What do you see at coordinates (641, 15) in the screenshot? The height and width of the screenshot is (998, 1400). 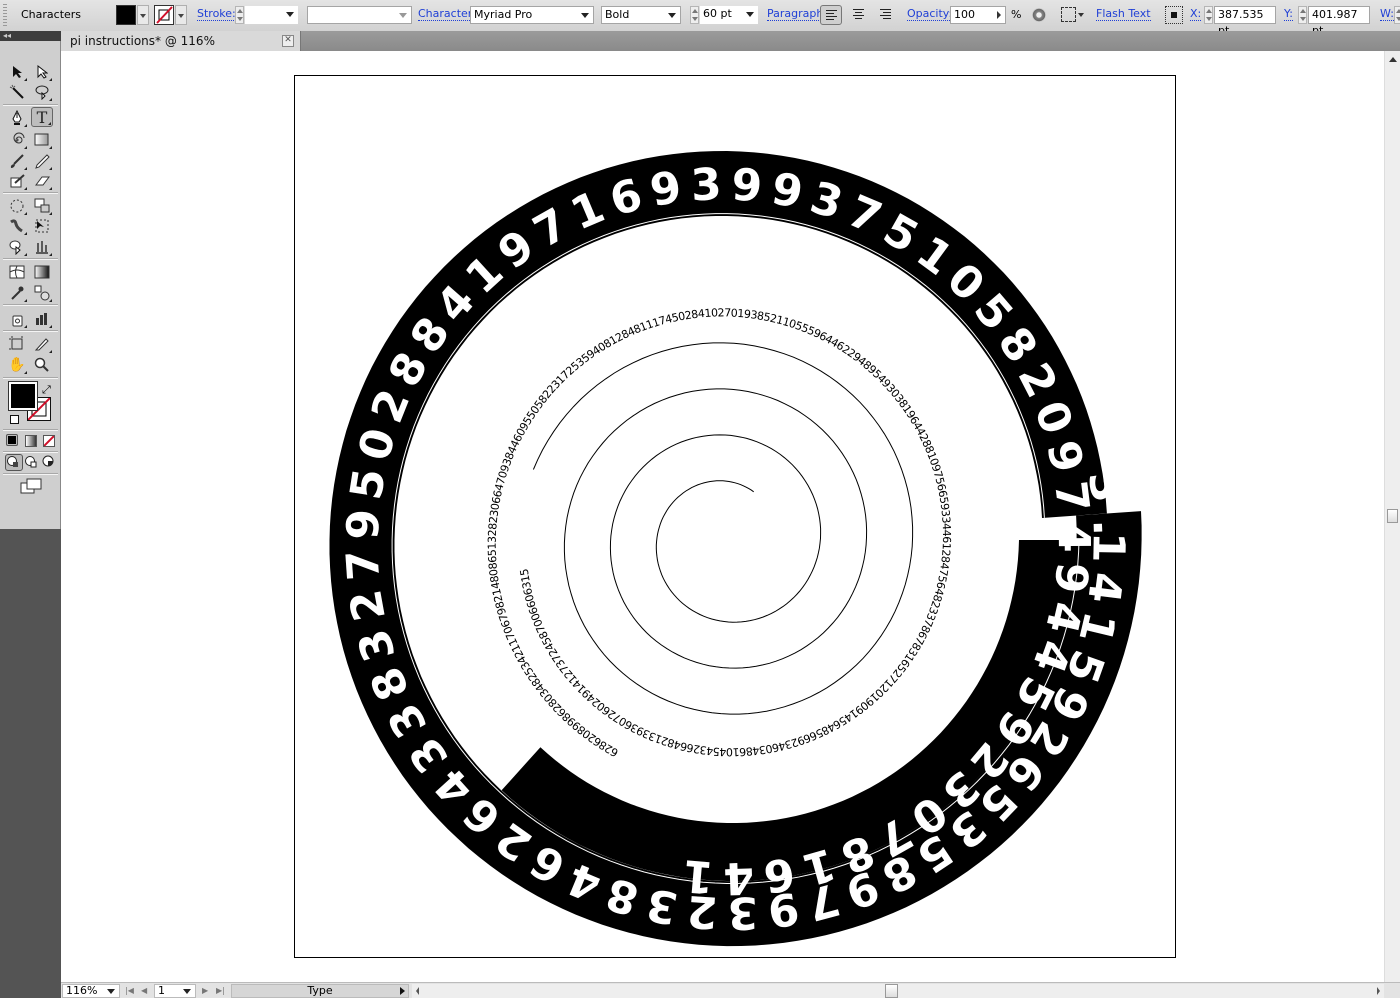 I see `font-style-select: Bold` at bounding box center [641, 15].